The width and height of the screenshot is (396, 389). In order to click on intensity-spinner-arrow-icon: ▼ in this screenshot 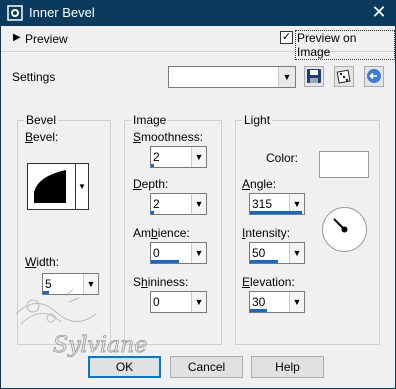, I will do `click(296, 253)`.